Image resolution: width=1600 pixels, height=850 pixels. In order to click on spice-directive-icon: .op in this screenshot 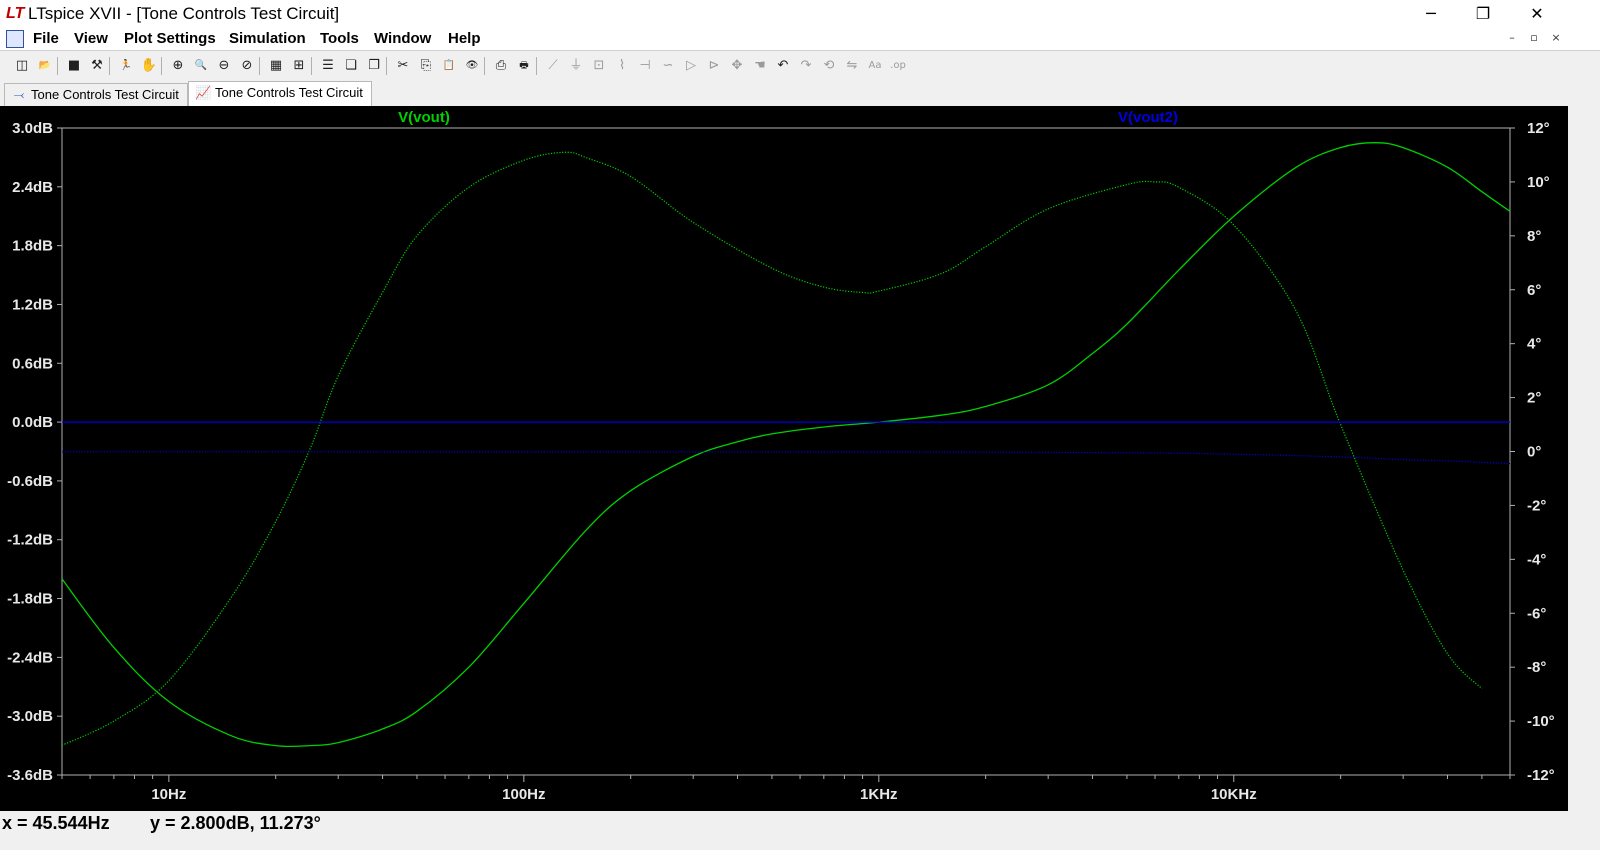, I will do `click(898, 66)`.